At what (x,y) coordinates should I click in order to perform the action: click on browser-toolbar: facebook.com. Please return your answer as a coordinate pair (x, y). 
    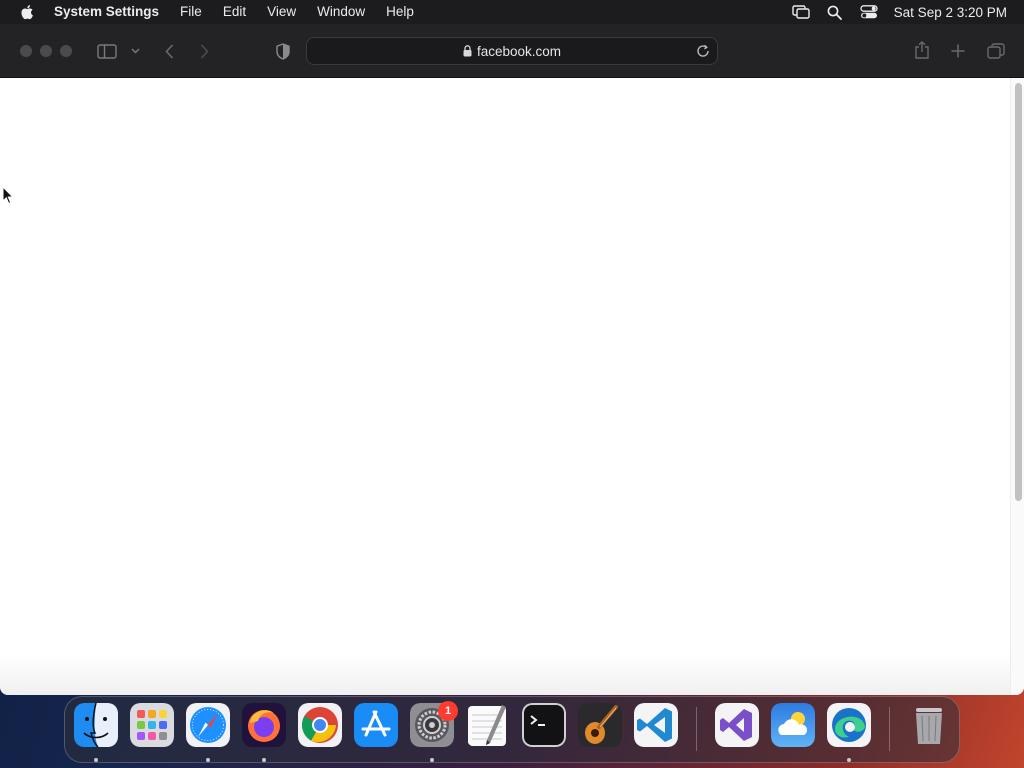
    Looking at the image, I should click on (512, 51).